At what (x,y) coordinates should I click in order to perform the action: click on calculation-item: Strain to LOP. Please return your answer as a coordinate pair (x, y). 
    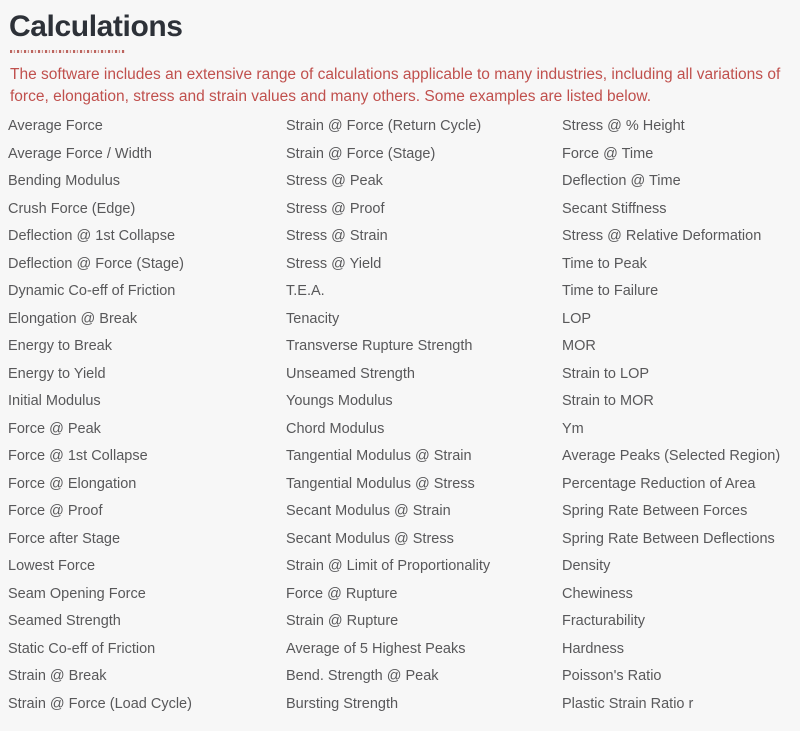
    Looking at the image, I should click on (606, 373).